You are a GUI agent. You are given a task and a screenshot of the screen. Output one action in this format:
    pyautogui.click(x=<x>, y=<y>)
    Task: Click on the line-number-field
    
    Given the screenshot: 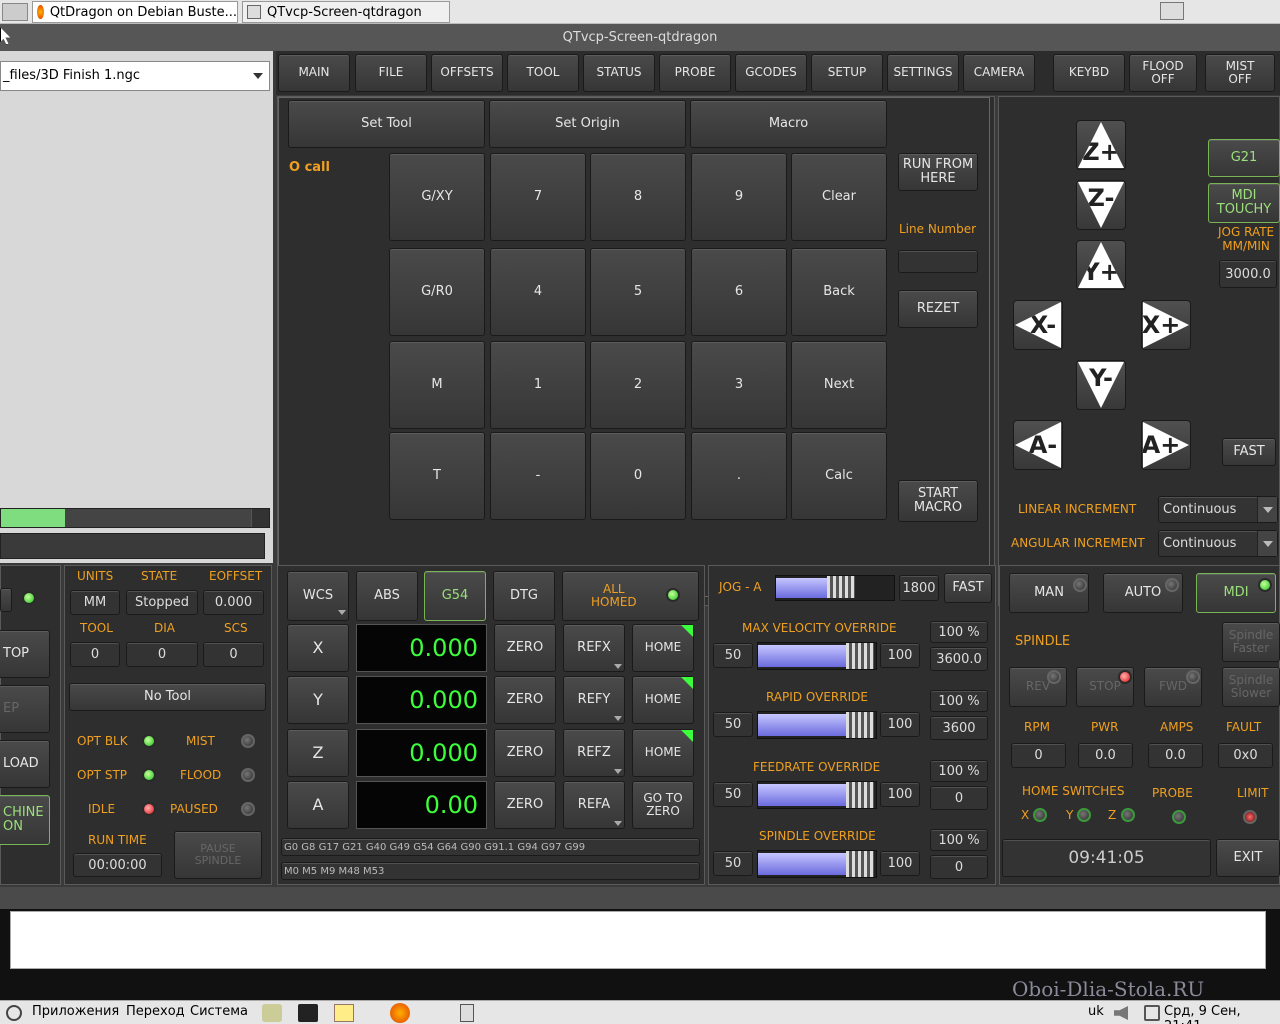 What is the action you would take?
    pyautogui.click(x=938, y=261)
    